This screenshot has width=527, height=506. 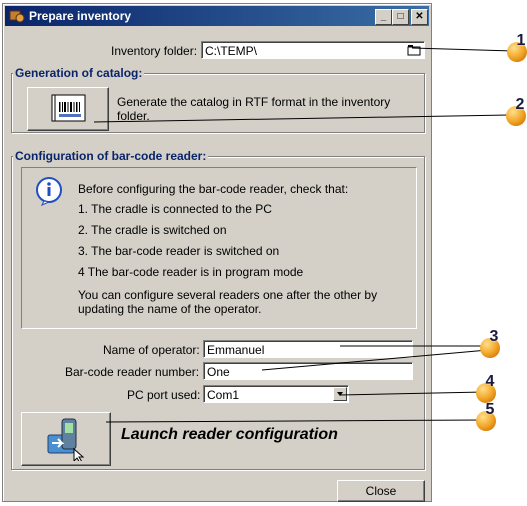 What do you see at coordinates (517, 47) in the screenshot?
I see `callout-1: 1` at bounding box center [517, 47].